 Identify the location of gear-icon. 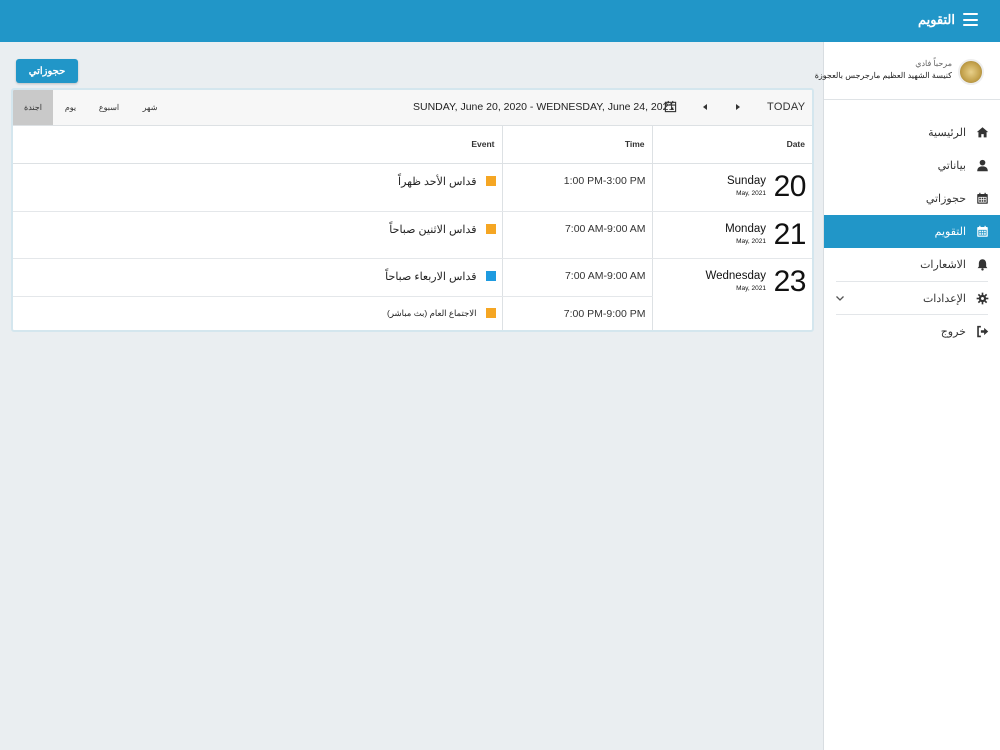
(982, 298).